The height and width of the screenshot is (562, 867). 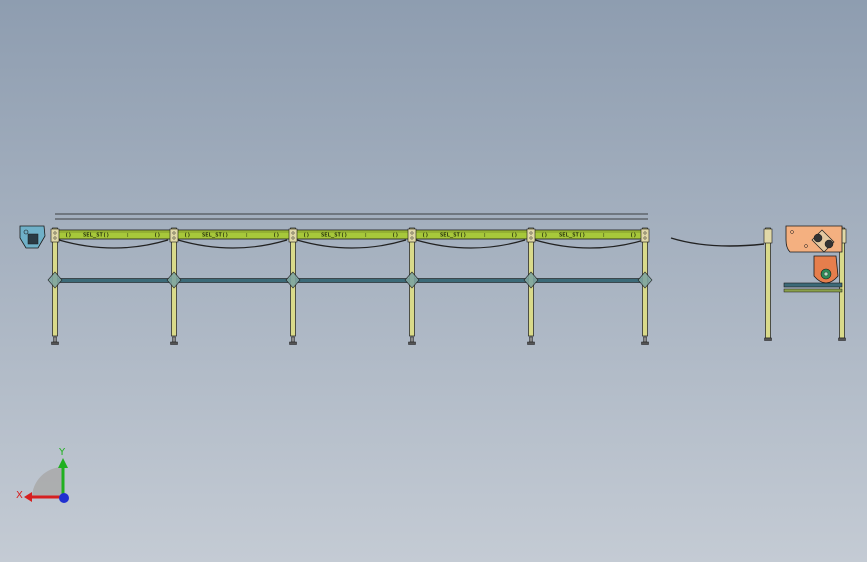 What do you see at coordinates (62, 452) in the screenshot?
I see `y-axis-label: Y` at bounding box center [62, 452].